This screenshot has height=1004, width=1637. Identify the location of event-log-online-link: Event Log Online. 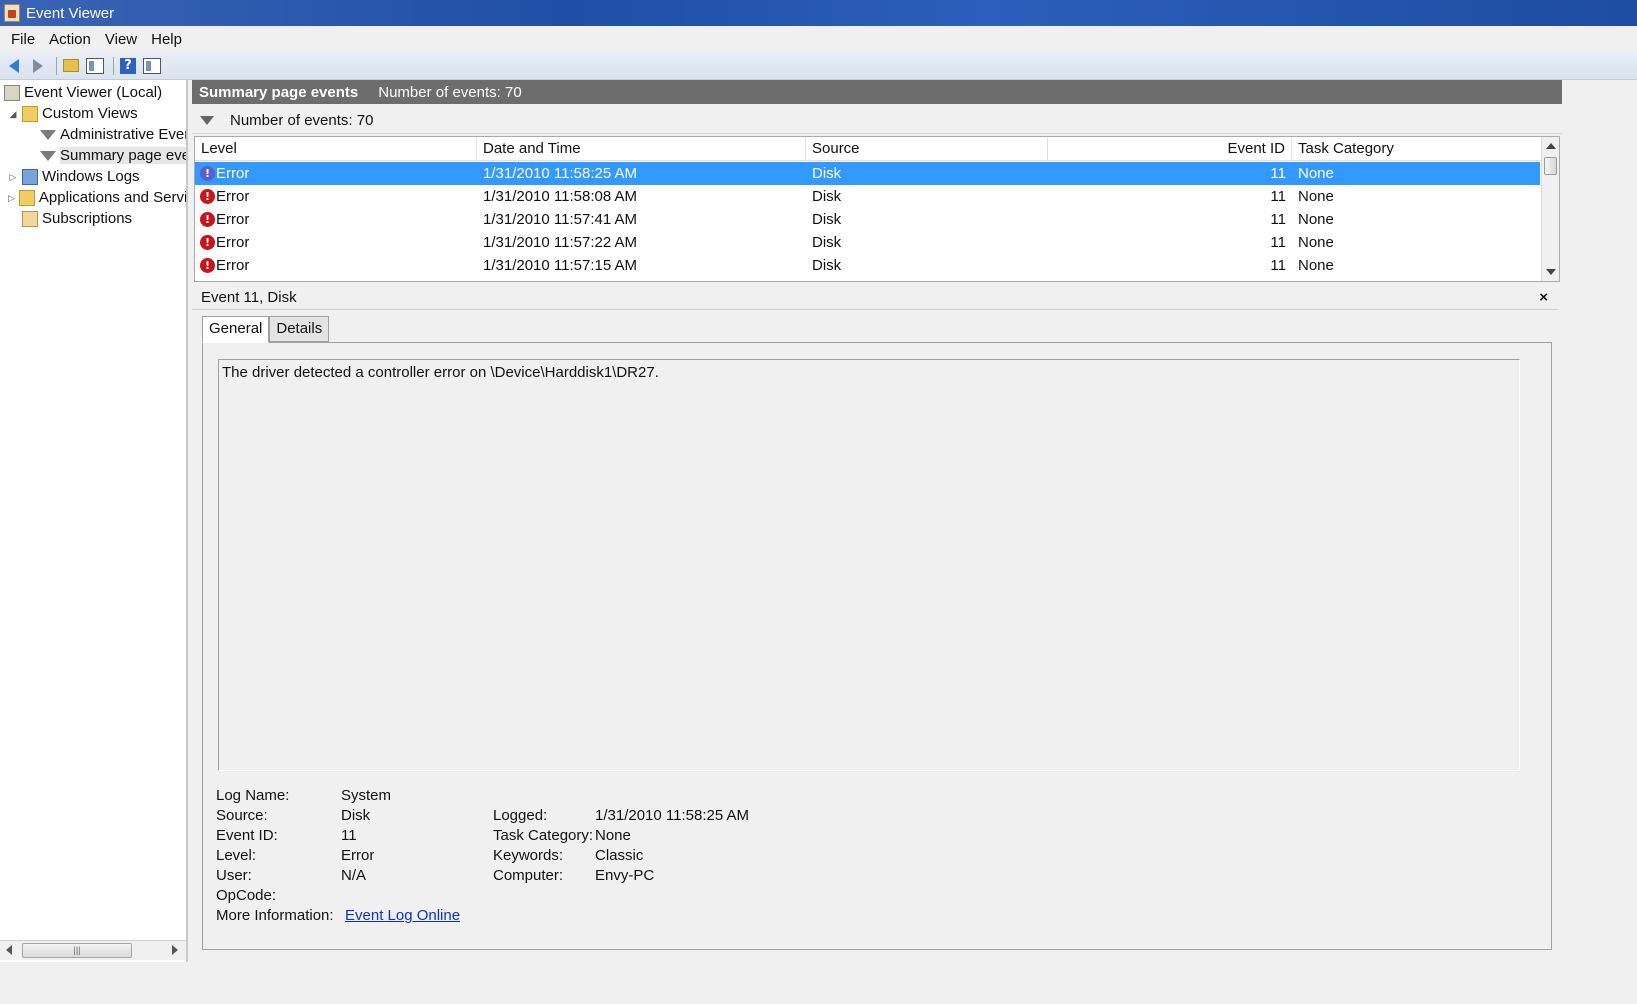
(402, 915).